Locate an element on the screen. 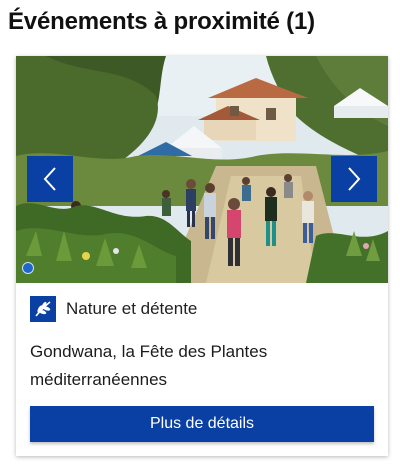 The height and width of the screenshot is (469, 400). category-label: Nature et détente is located at coordinates (132, 308).